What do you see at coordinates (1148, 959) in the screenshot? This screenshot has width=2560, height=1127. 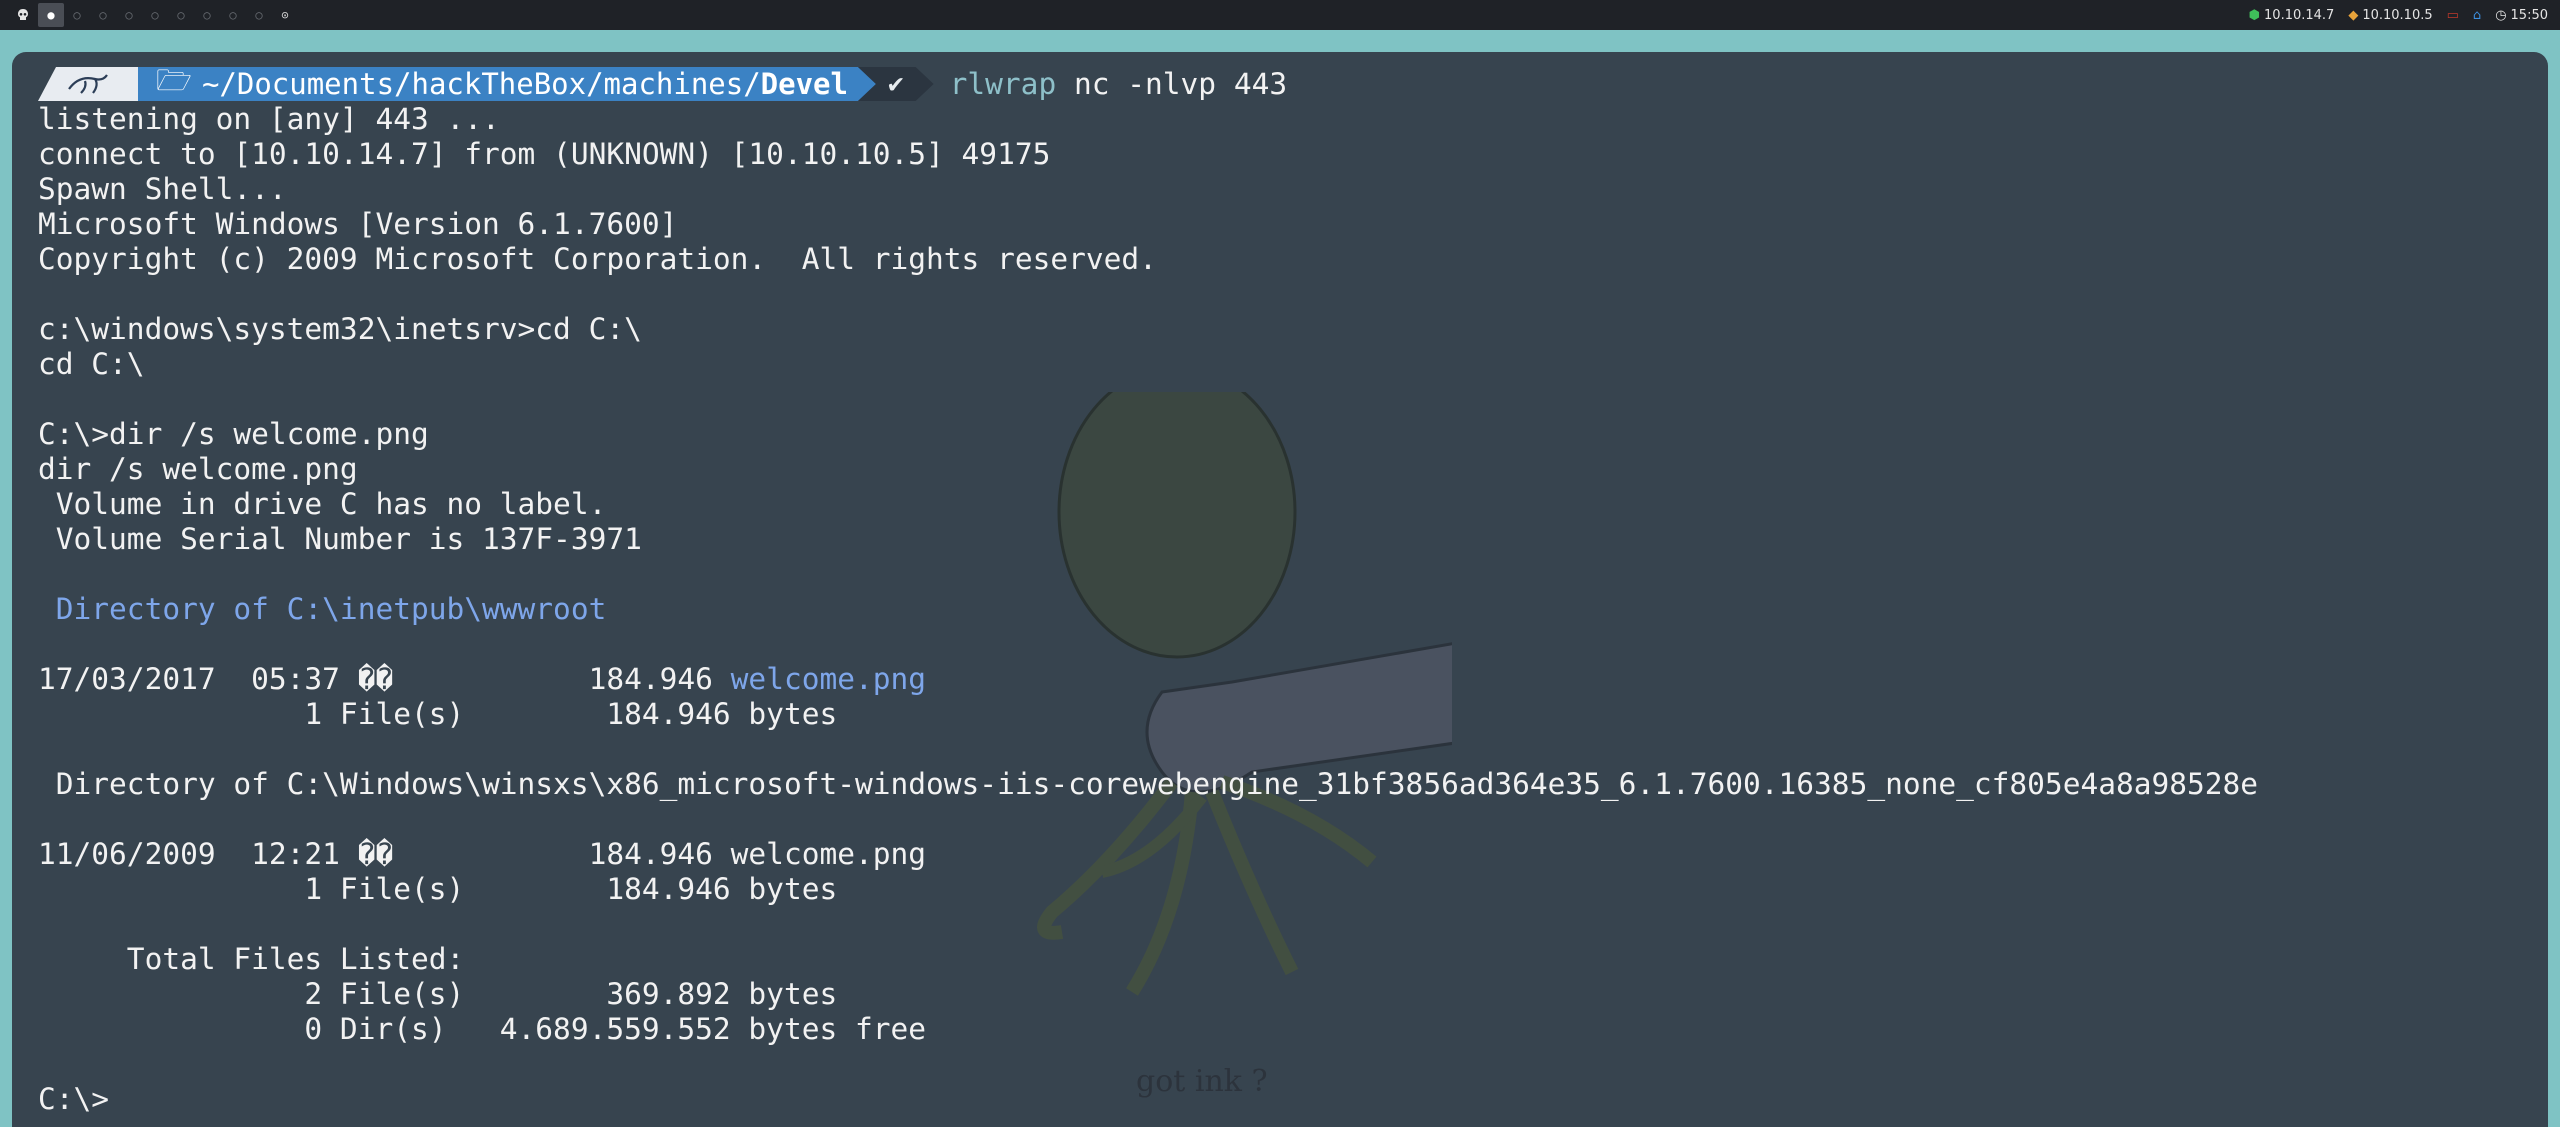 I see `terminal-line: Total Files Listed:` at bounding box center [1148, 959].